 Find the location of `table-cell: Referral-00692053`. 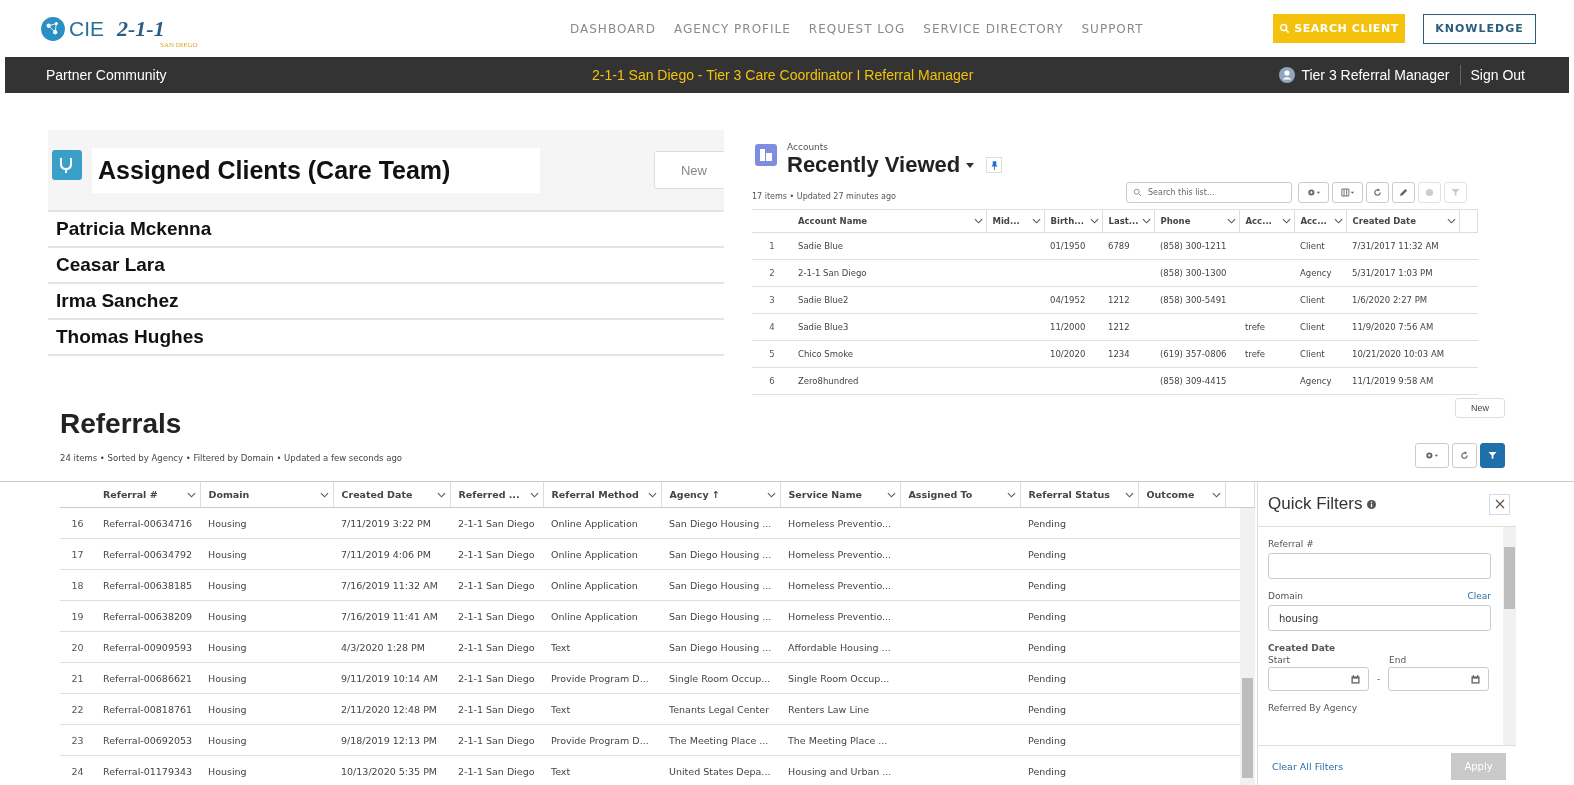

table-cell: Referral-00692053 is located at coordinates (148, 740).